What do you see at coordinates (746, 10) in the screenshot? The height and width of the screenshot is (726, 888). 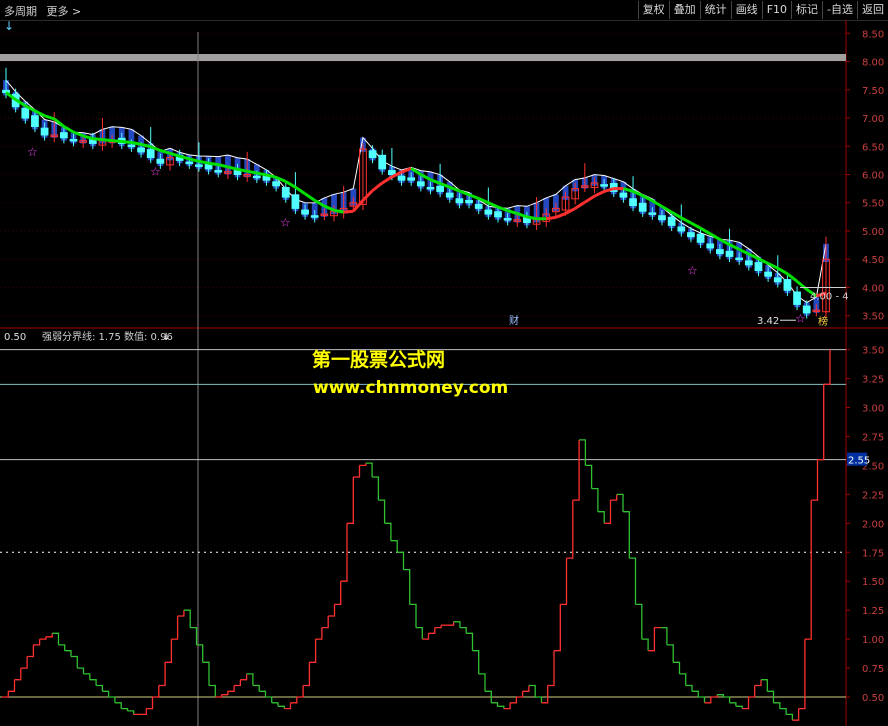 I see `draw-line-button: 画线` at bounding box center [746, 10].